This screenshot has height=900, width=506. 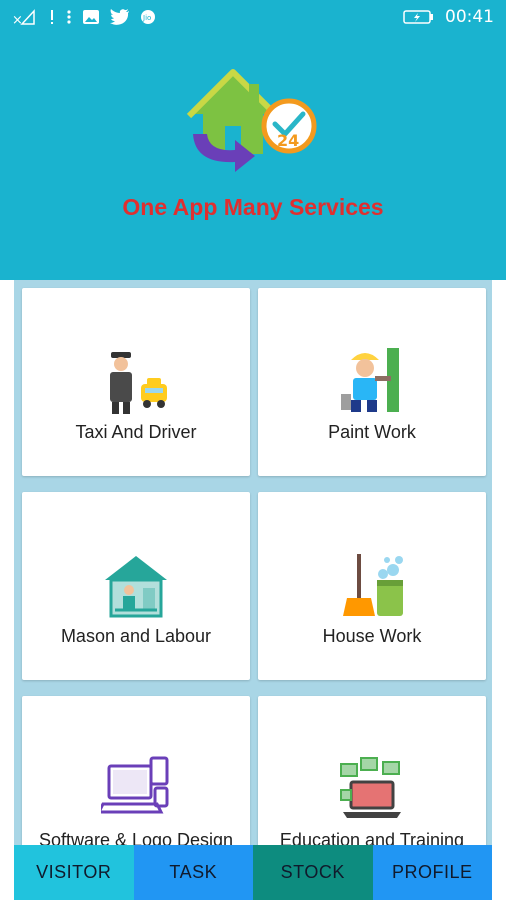 I want to click on nav-profile-button: PROFILE, so click(x=432, y=872).